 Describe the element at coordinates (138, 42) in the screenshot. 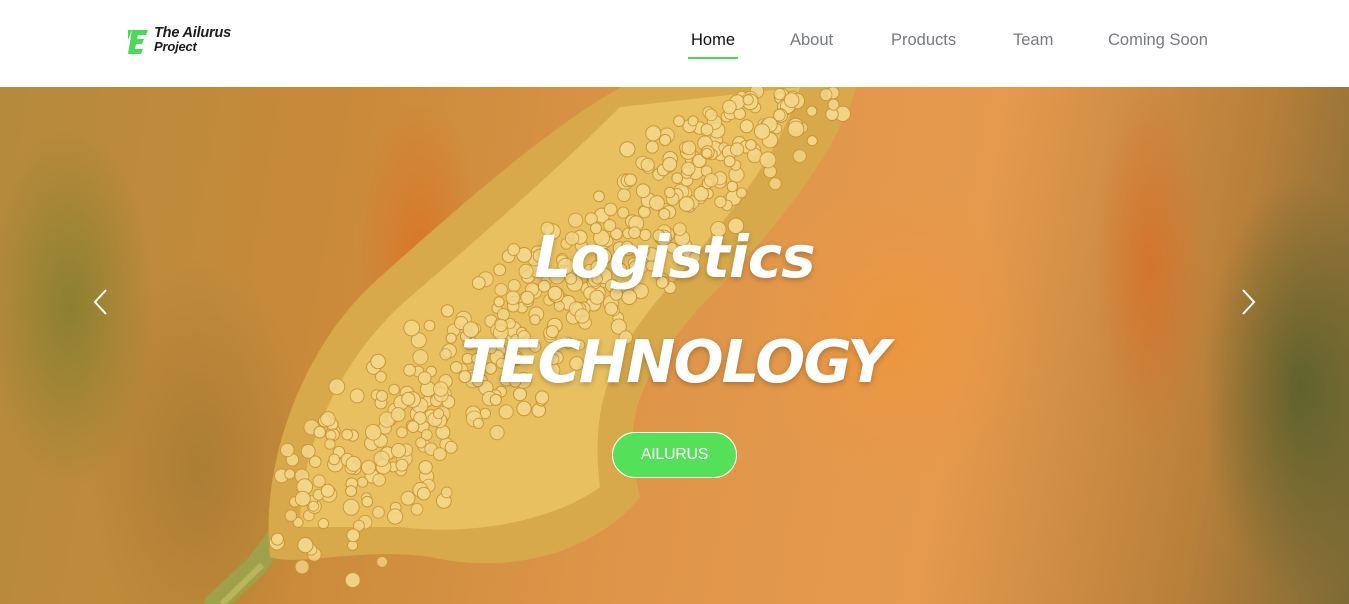

I see `ailurus-logo-icon` at that location.